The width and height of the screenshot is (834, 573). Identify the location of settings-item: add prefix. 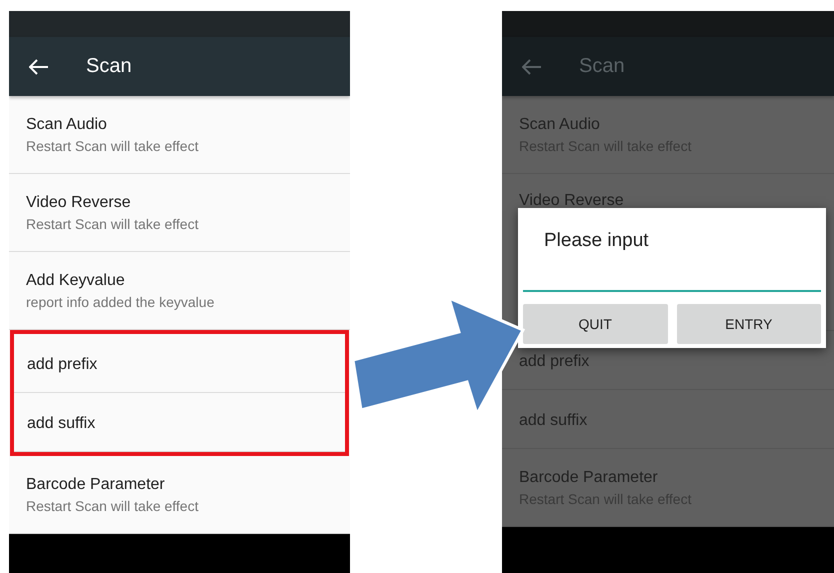
(179, 363).